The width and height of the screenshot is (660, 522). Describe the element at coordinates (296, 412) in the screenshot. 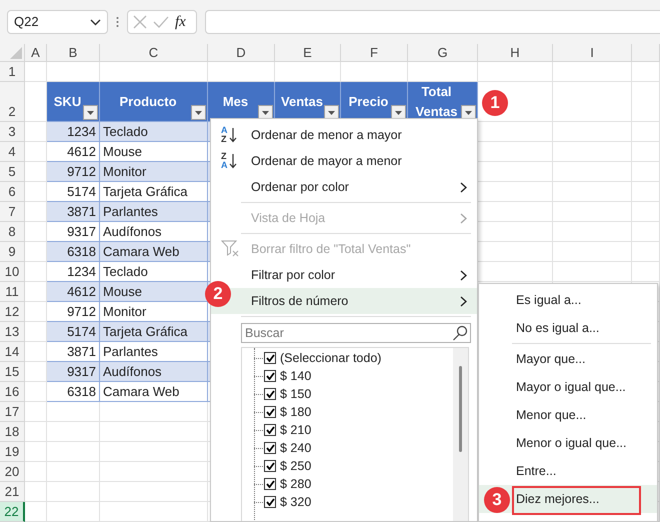

I see `value-label: $ 180` at that location.